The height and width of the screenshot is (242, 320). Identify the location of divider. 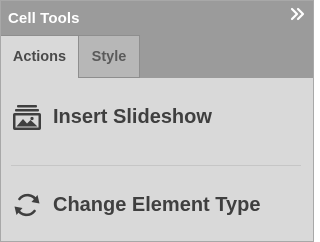
(156, 165).